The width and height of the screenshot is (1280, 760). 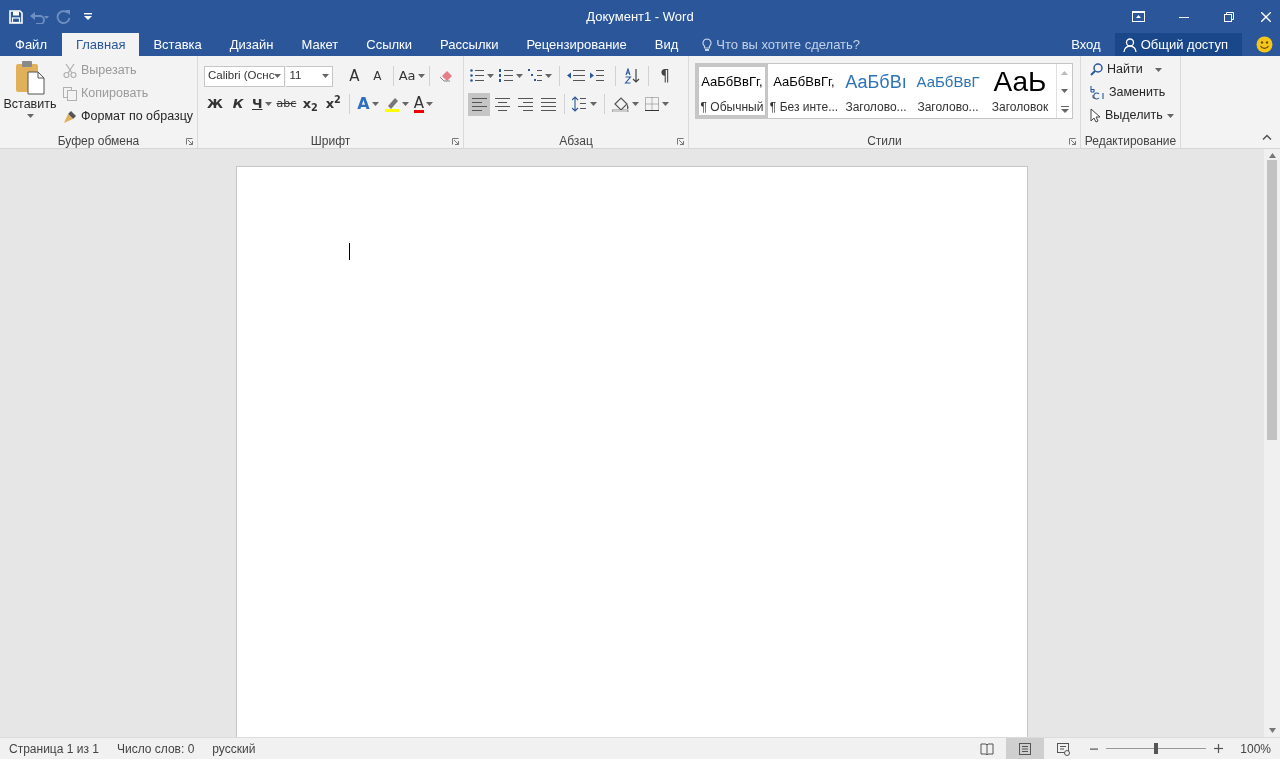 What do you see at coordinates (1064, 91) in the screenshot?
I see `down-icon` at bounding box center [1064, 91].